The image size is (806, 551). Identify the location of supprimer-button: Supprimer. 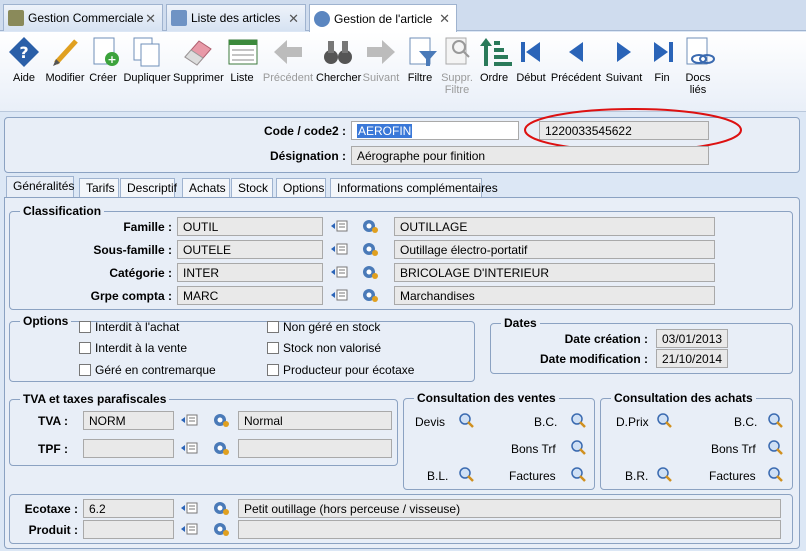
(198, 71).